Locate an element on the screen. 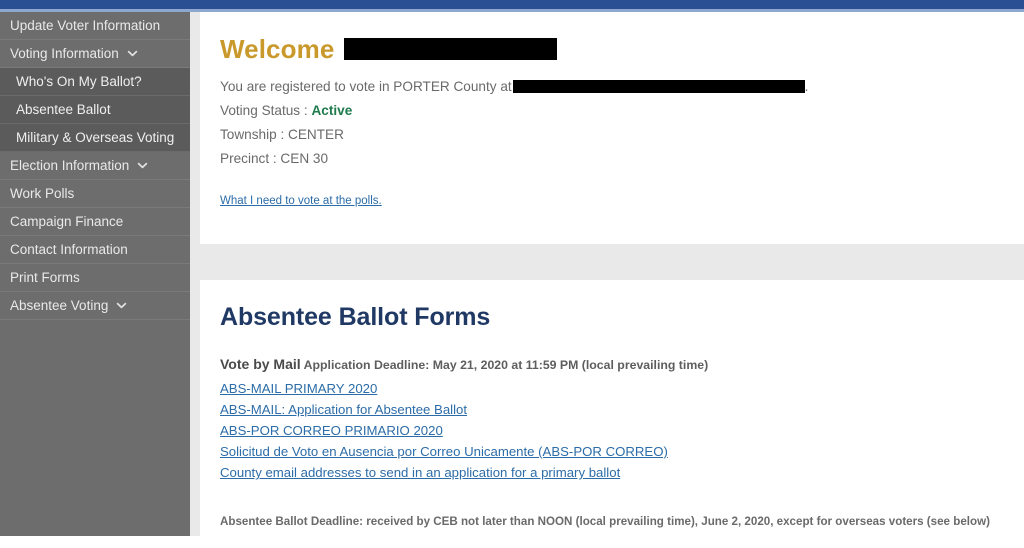 This screenshot has width=1024, height=548. sidebar-item-voting-information: Voting Information is located at coordinates (95, 54).